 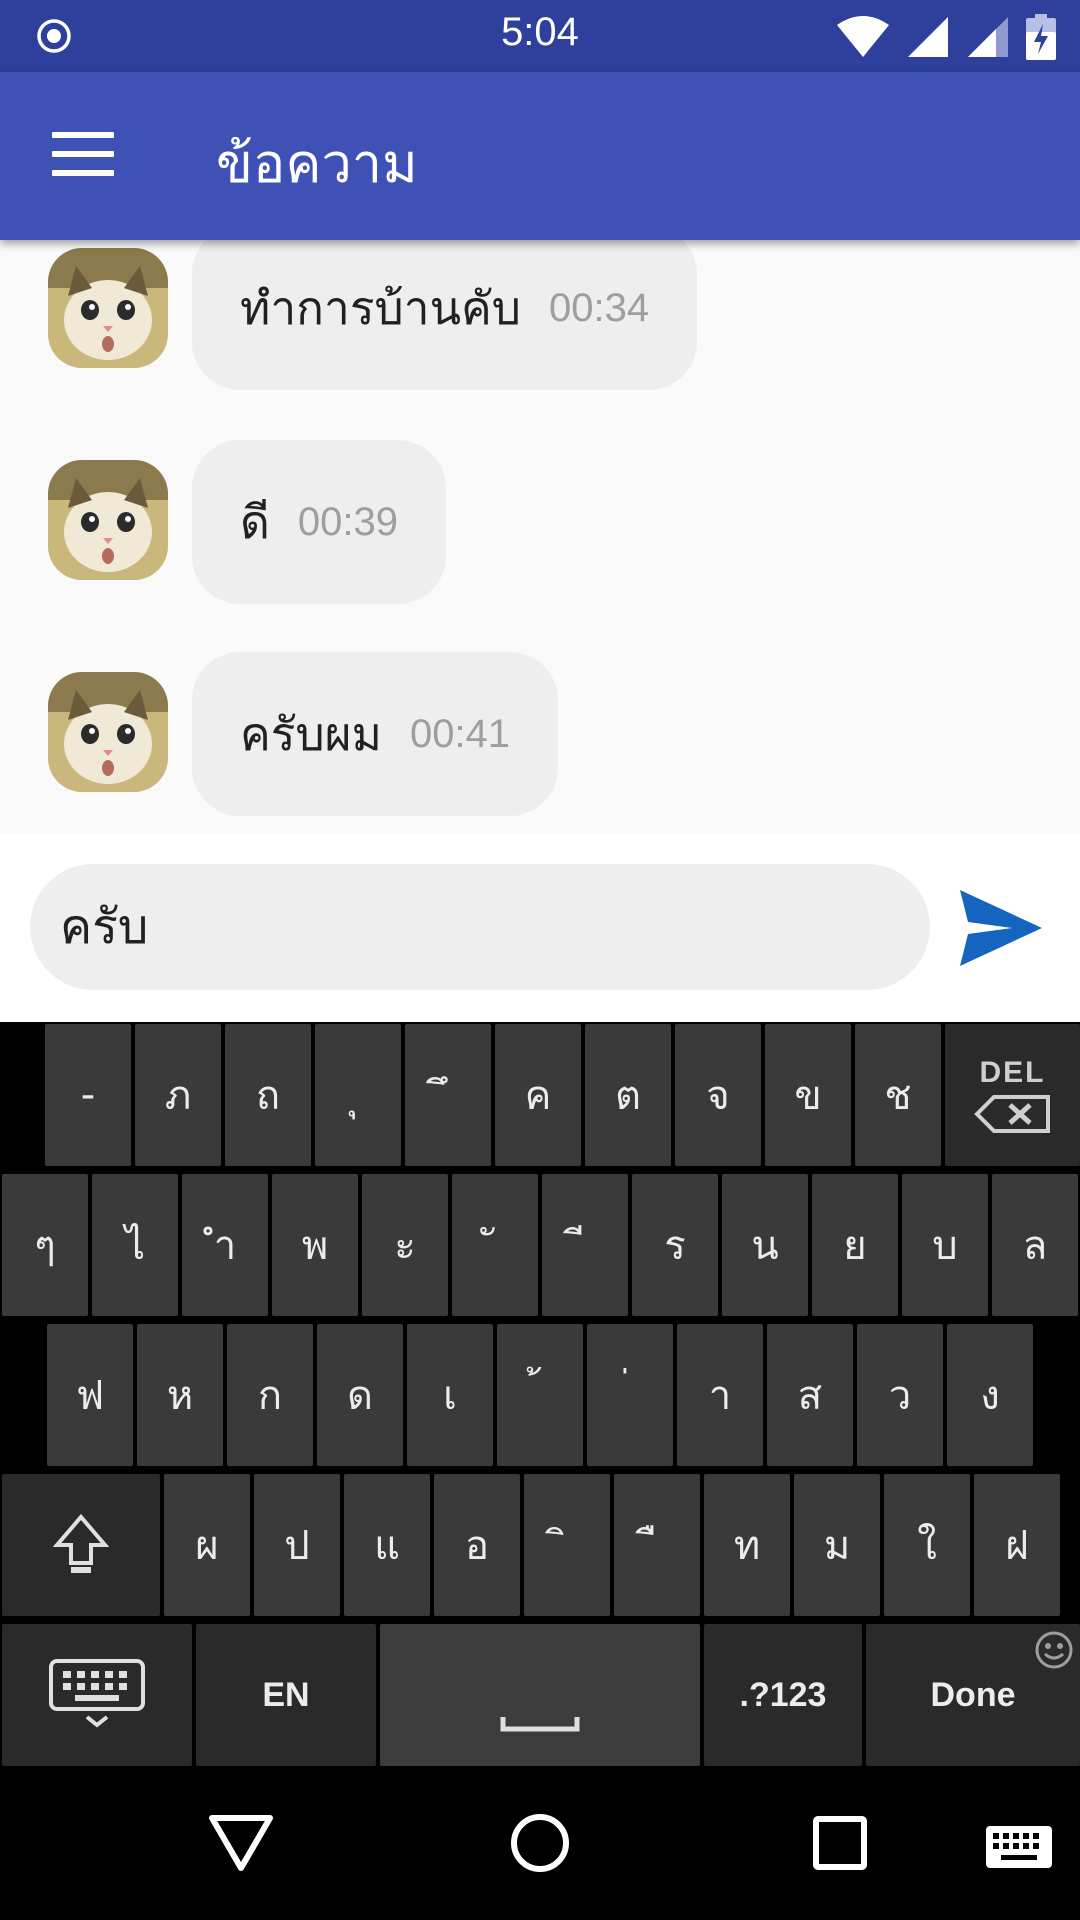 What do you see at coordinates (1035, 1245) in the screenshot?
I see `key: ล` at bounding box center [1035, 1245].